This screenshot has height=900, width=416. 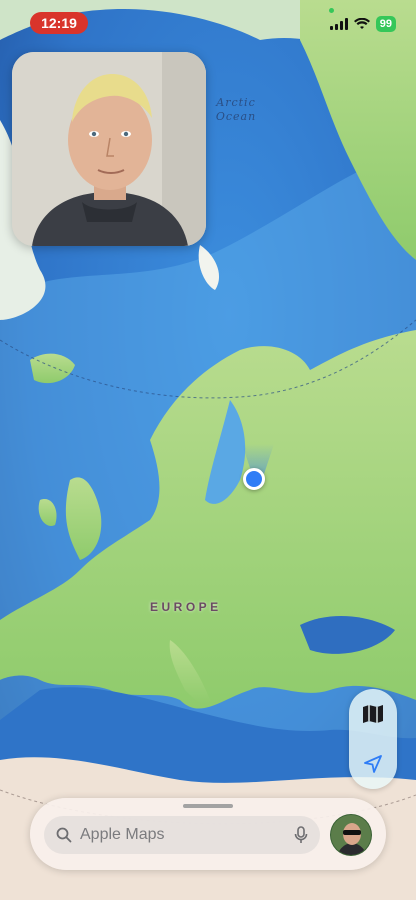 I want to click on map-controls, so click(x=373, y=739).